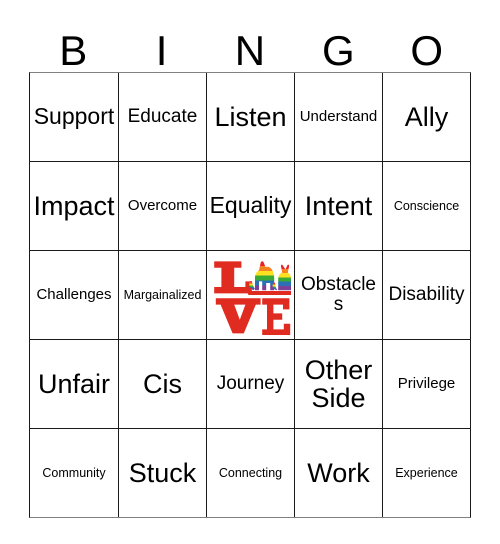 The height and width of the screenshot is (544, 500). I want to click on bingo-free-space-cell, so click(250, 295).